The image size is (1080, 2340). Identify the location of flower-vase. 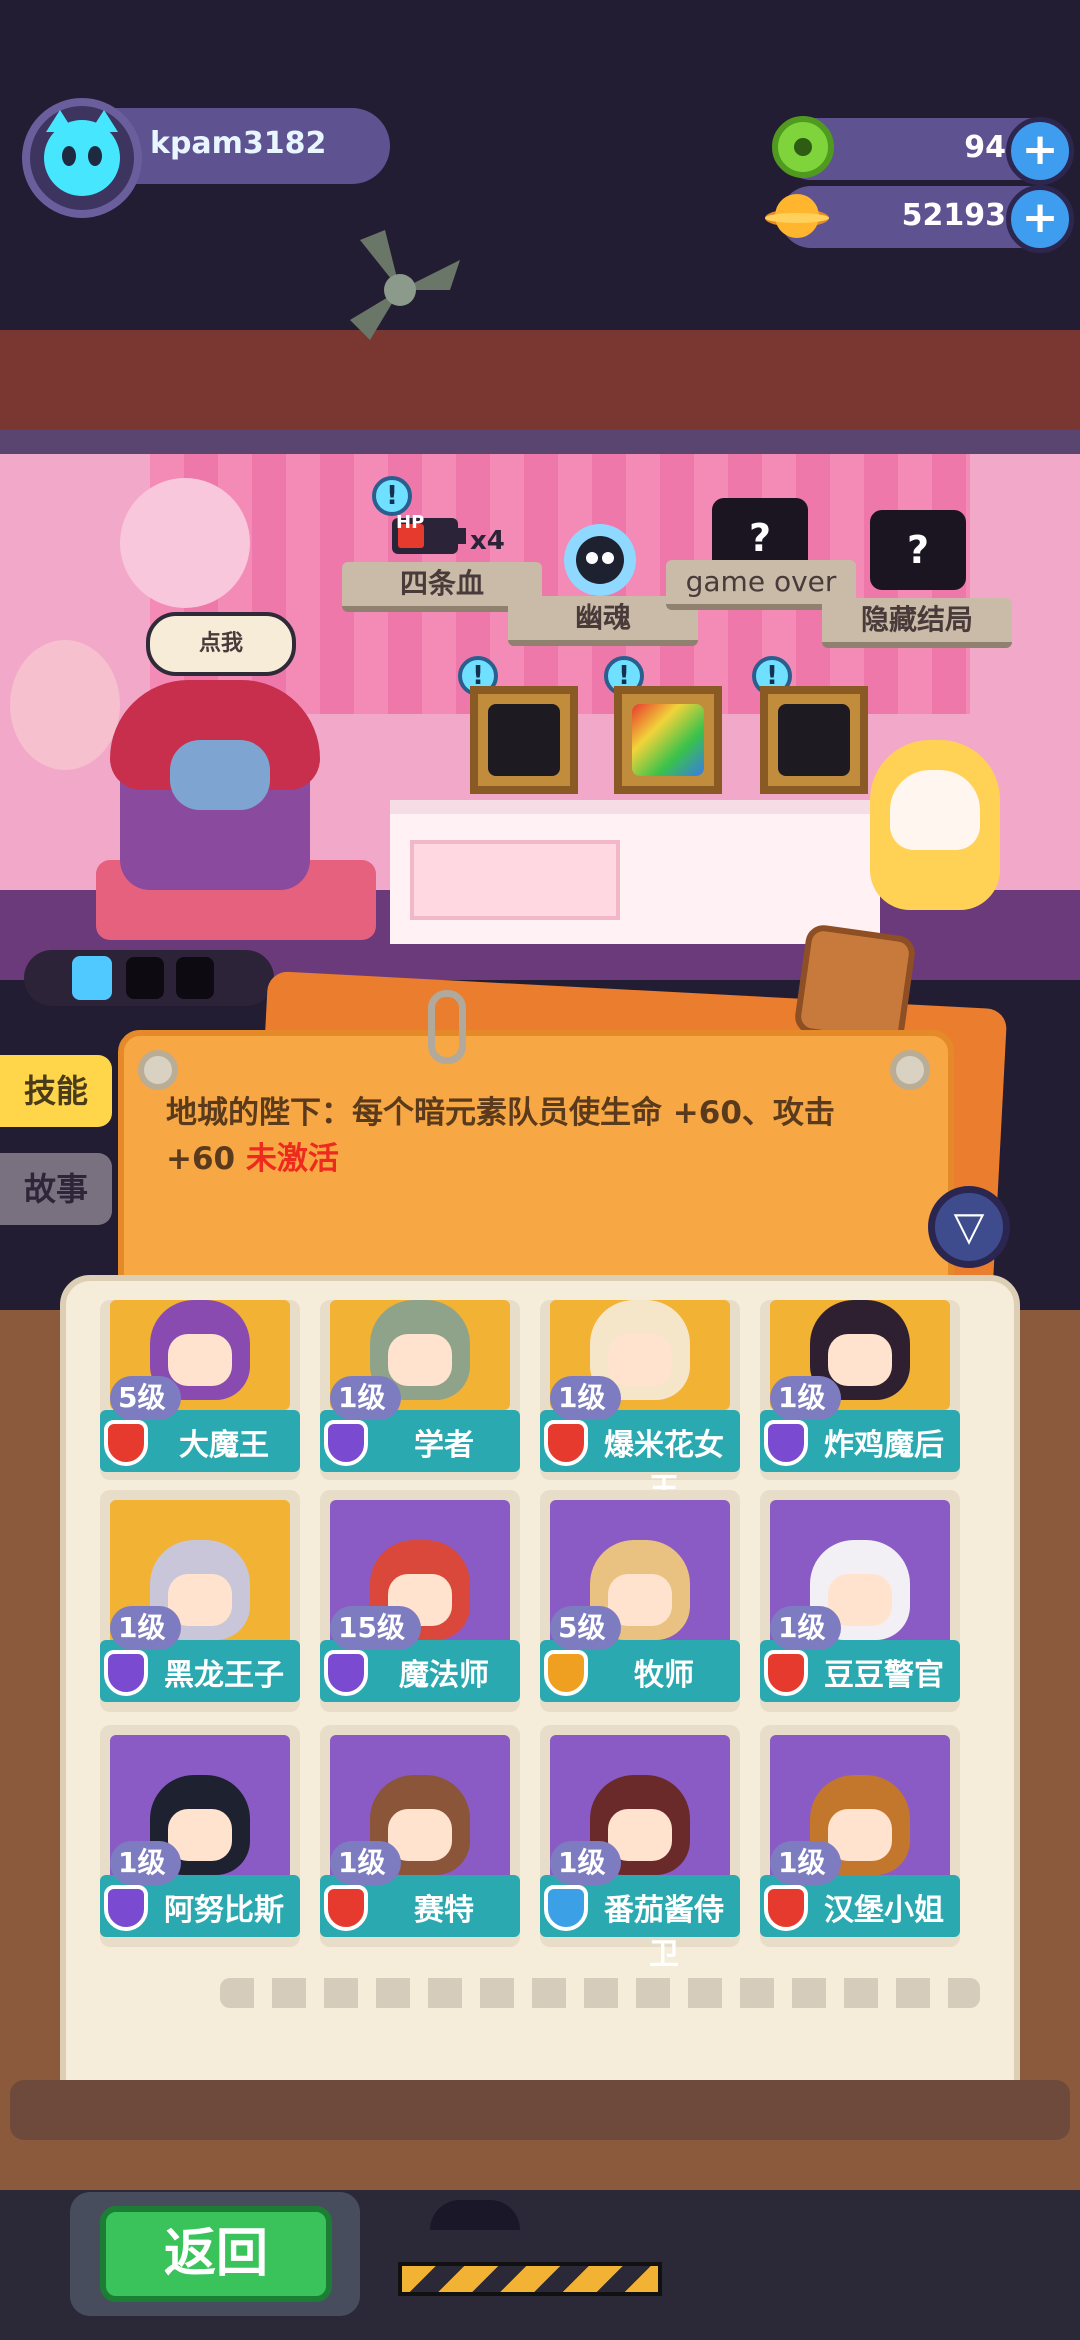
(65, 705).